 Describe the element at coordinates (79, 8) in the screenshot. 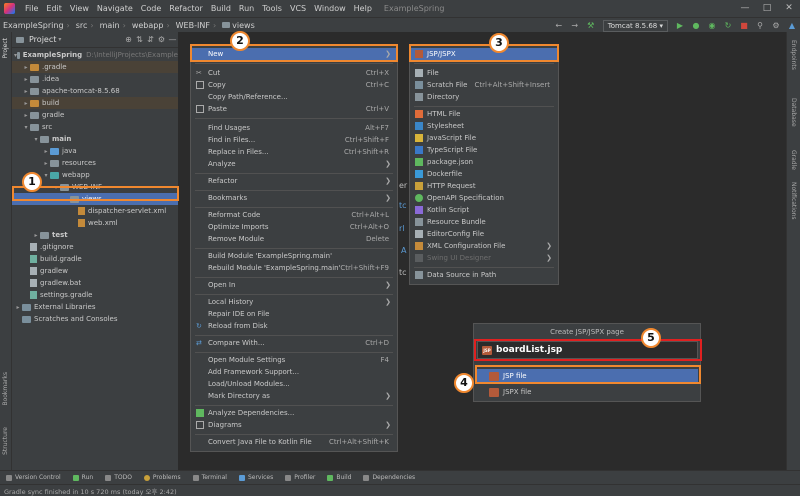

I see `menu-view: View` at that location.